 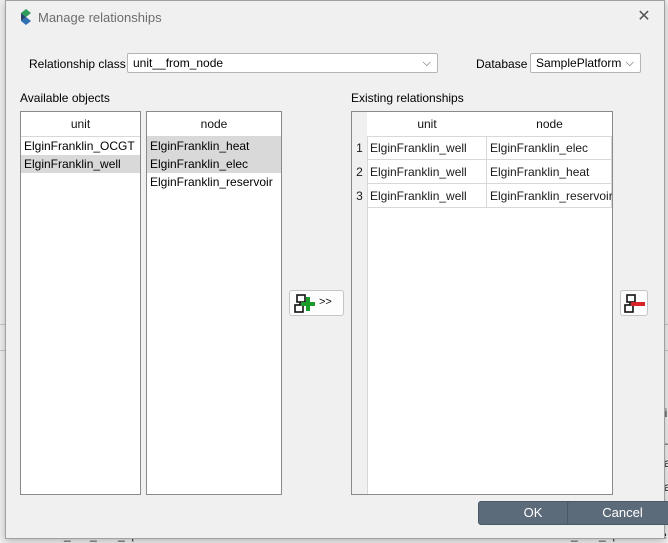 What do you see at coordinates (100, 17) in the screenshot?
I see `dialog-title: Manage relationships` at bounding box center [100, 17].